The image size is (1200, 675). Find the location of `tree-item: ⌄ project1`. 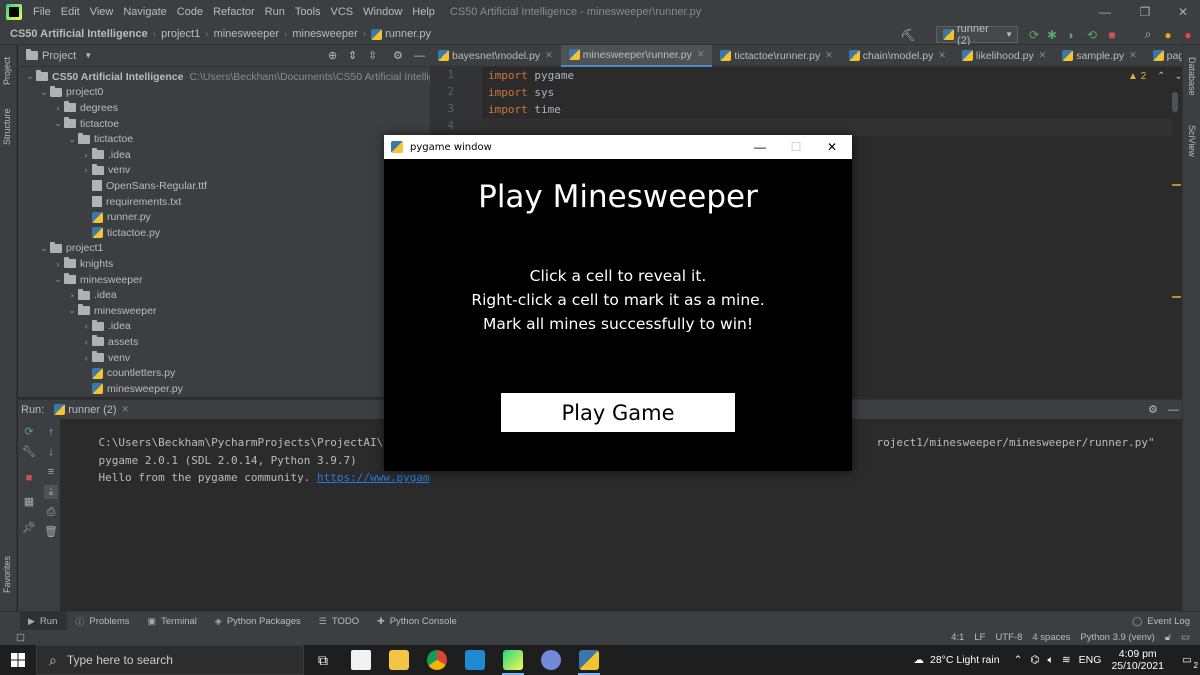

tree-item: ⌄ project1 is located at coordinates (70, 249).